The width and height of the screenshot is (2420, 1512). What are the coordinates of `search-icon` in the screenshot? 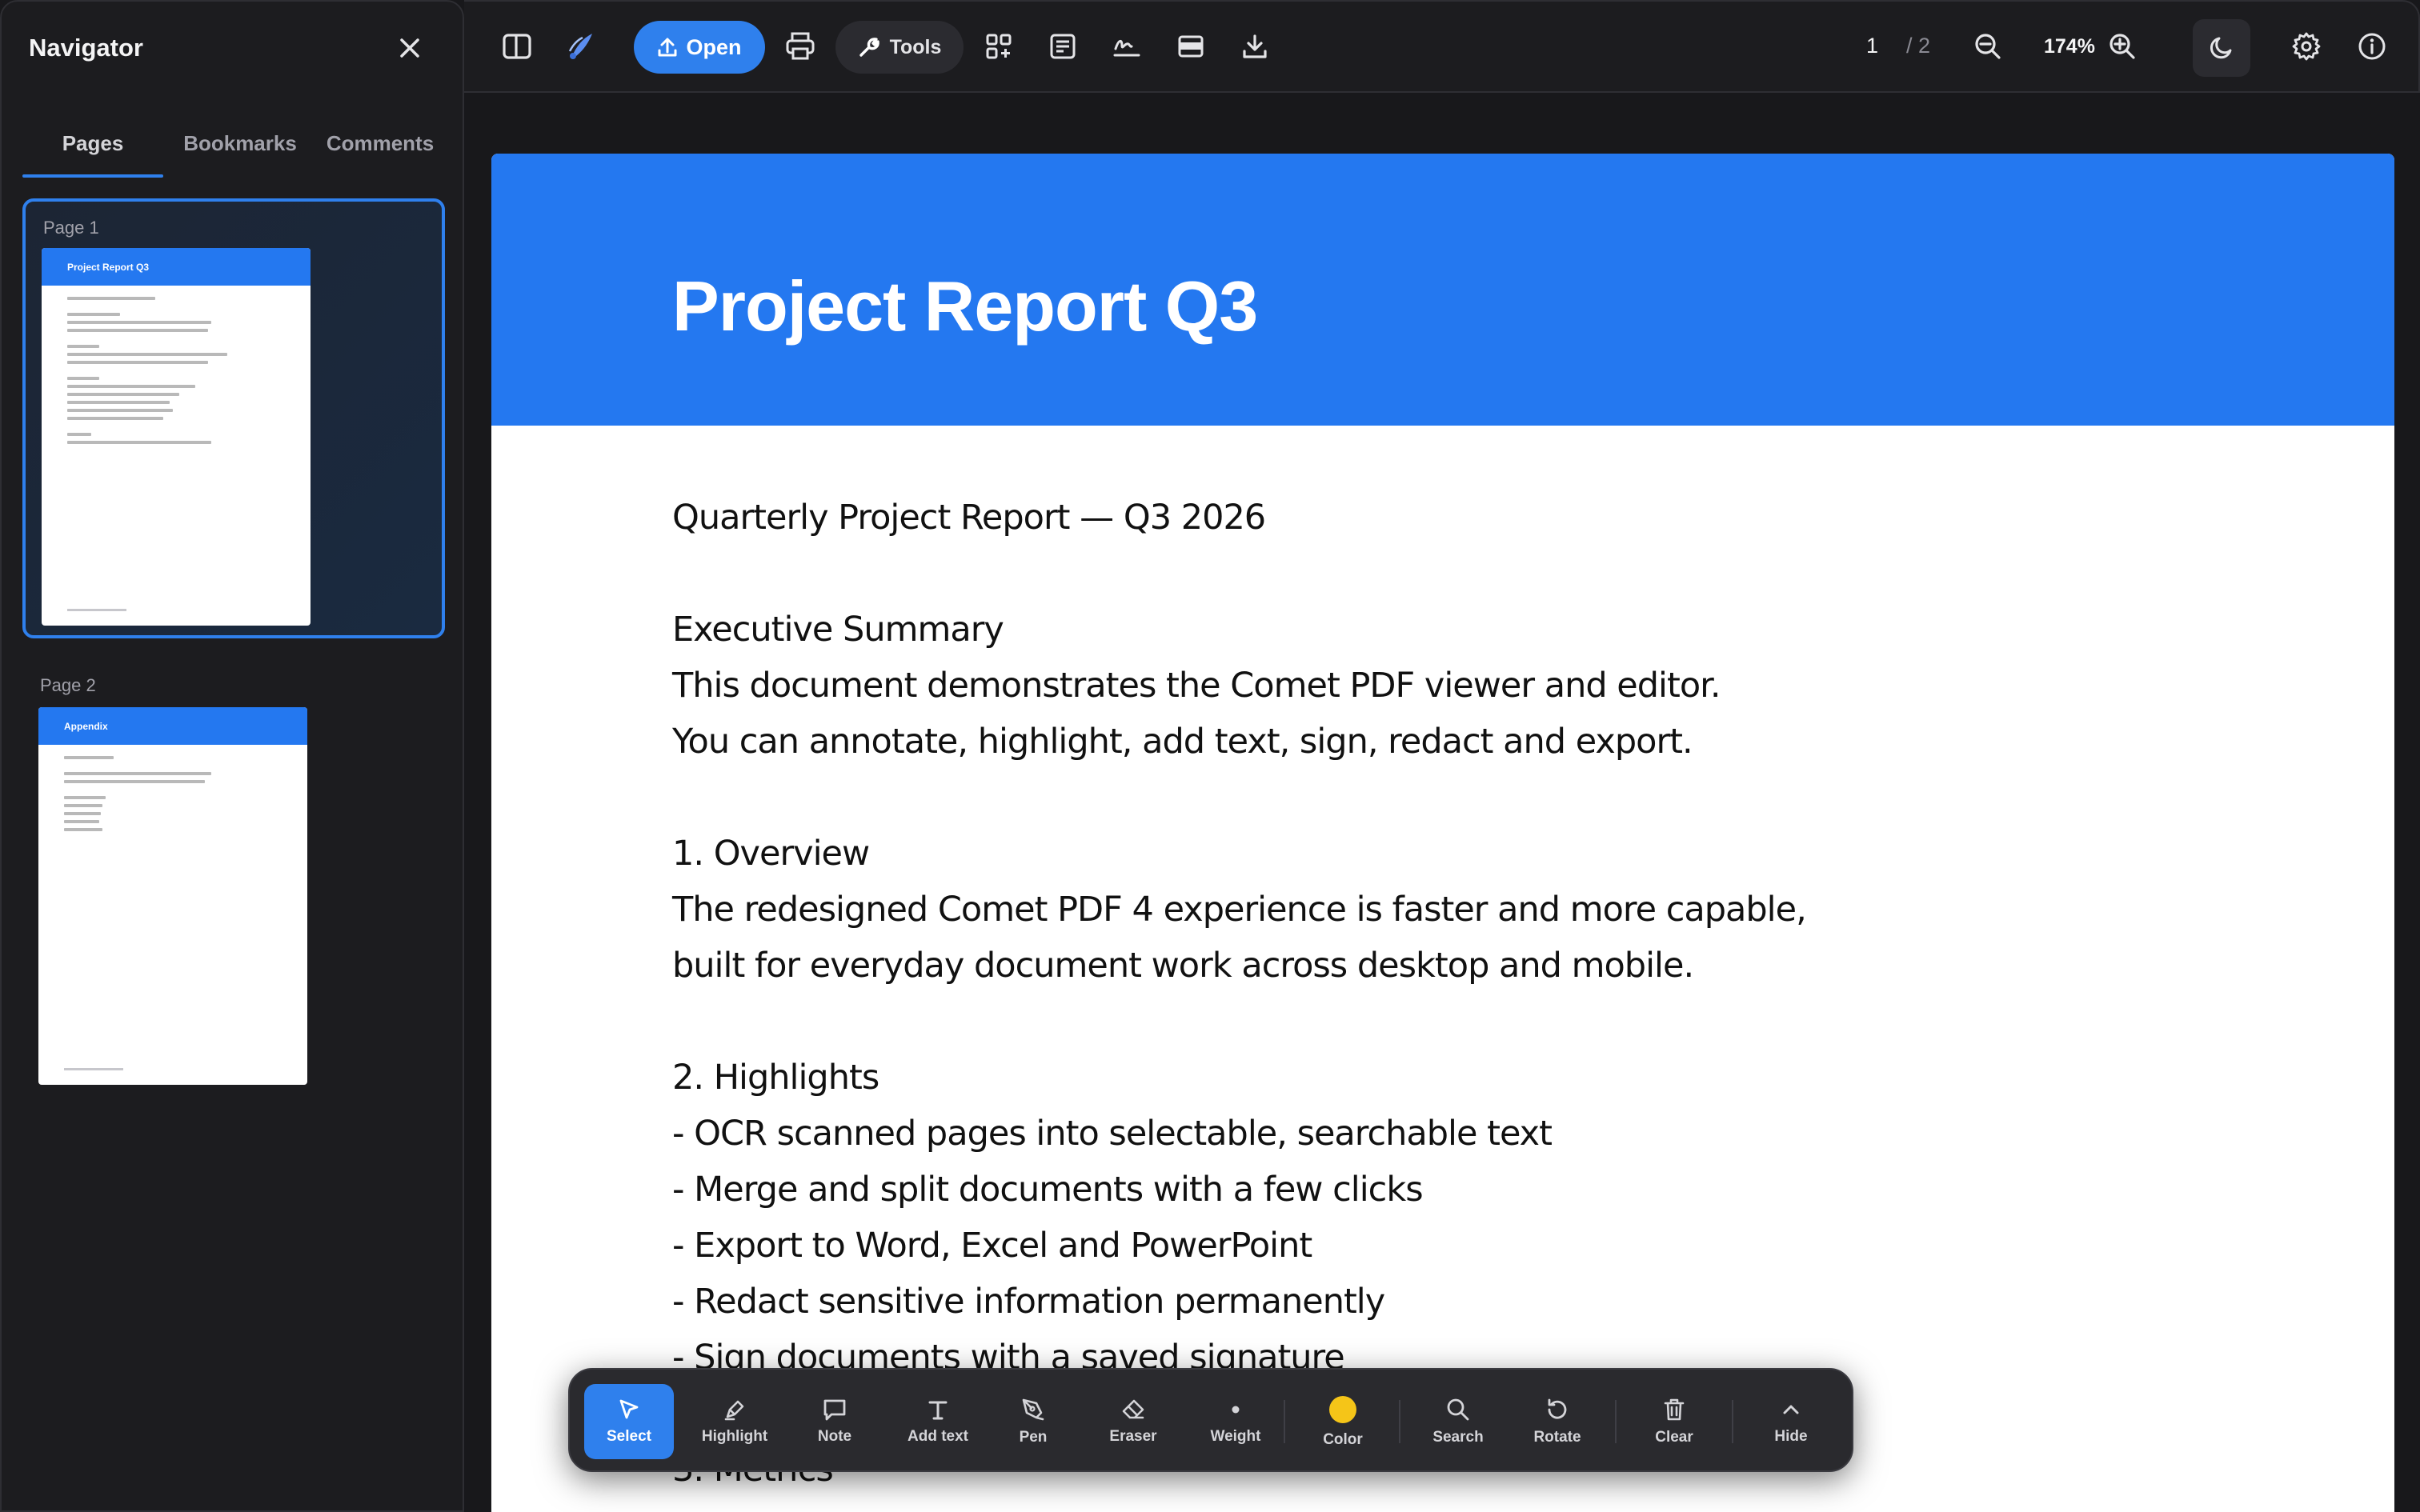 It's located at (1458, 1409).